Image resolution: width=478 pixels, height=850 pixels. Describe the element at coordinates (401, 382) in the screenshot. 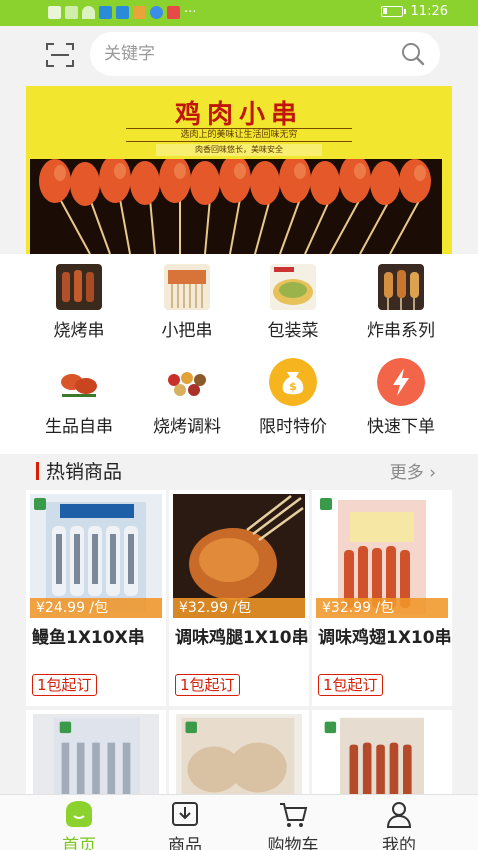

I see `lightning-icon` at that location.